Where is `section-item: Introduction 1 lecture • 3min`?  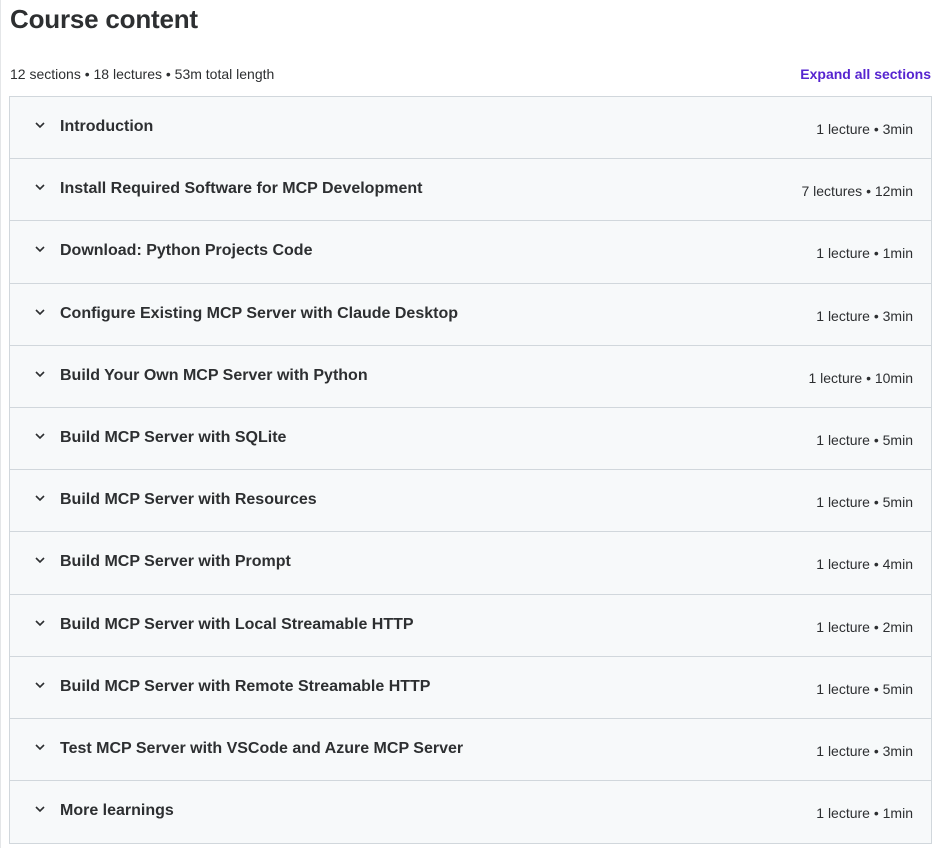 section-item: Introduction 1 lecture • 3min is located at coordinates (470, 128).